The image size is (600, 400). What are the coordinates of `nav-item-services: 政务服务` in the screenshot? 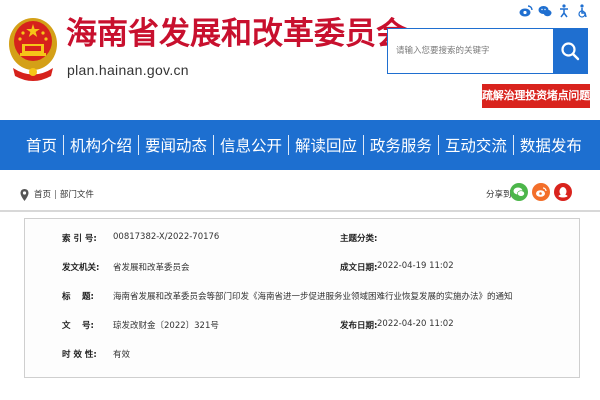 It's located at (401, 145).